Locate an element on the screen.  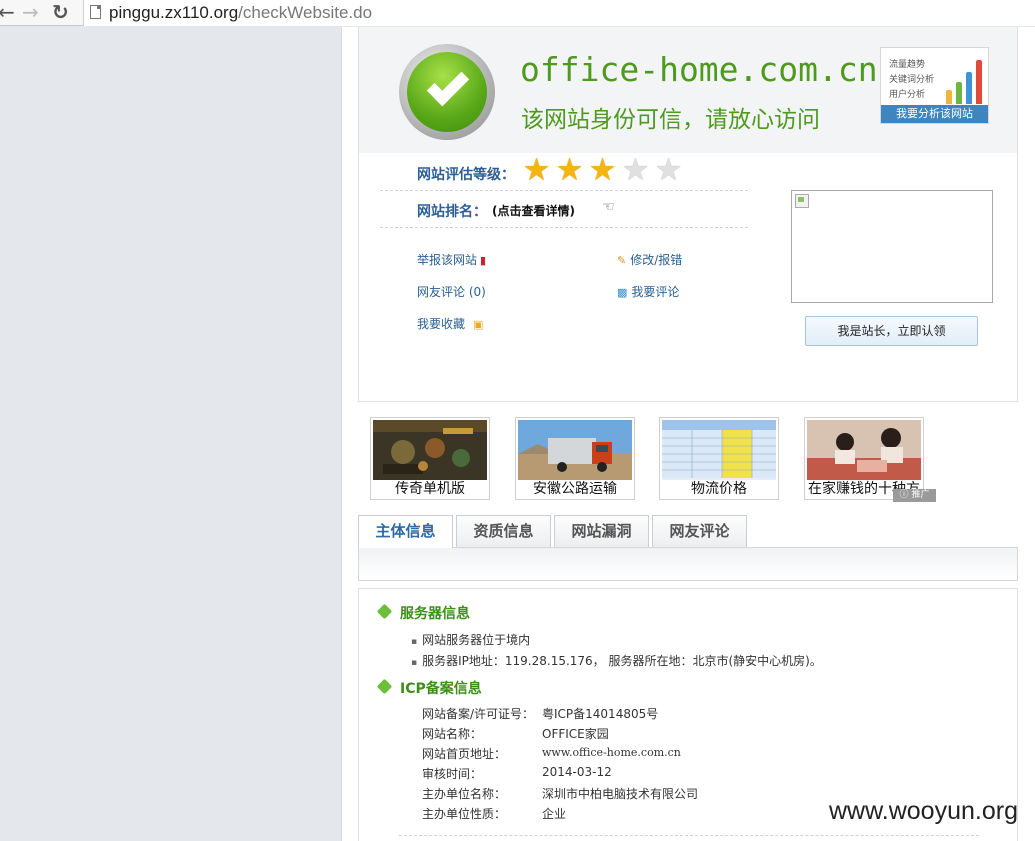
claim-site-button: 我是站长，立即认领 is located at coordinates (891, 331).